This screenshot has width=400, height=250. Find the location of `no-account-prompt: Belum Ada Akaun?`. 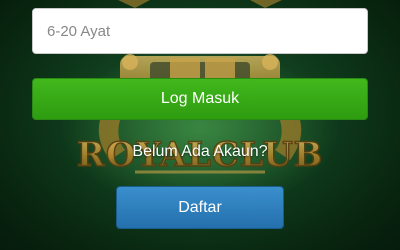

no-account-prompt: Belum Ada Akaun? is located at coordinates (200, 151).